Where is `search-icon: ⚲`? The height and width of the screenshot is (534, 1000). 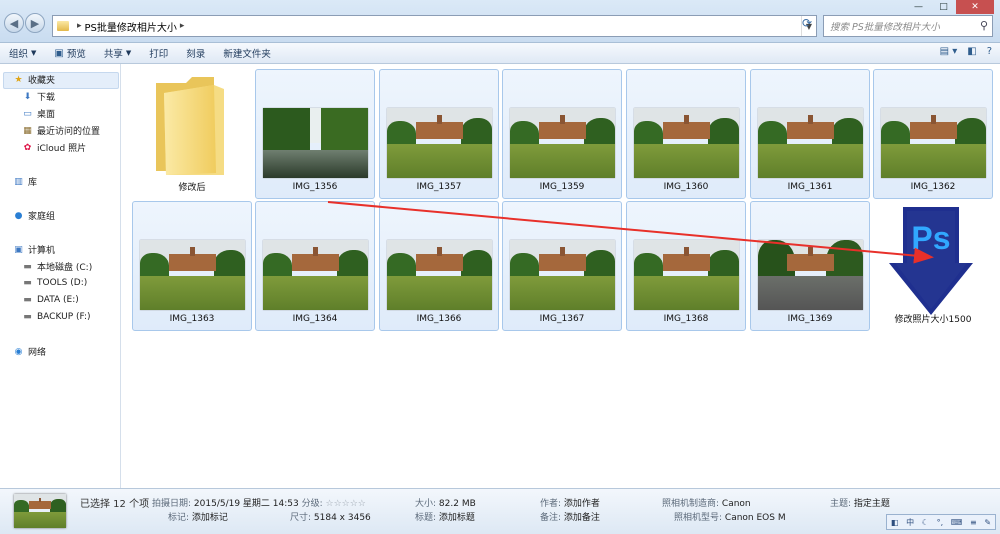 search-icon: ⚲ is located at coordinates (984, 25).